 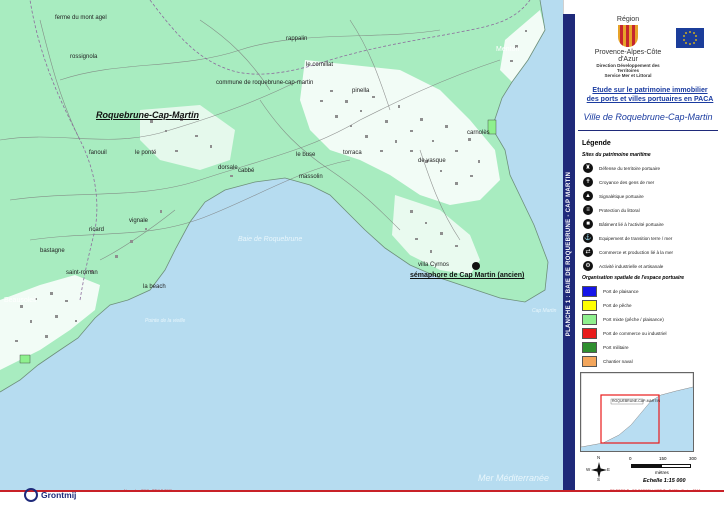 What do you see at coordinates (621, 168) in the screenshot?
I see `legend-site-row: ♜ Défense du territoire portuaire` at bounding box center [621, 168].